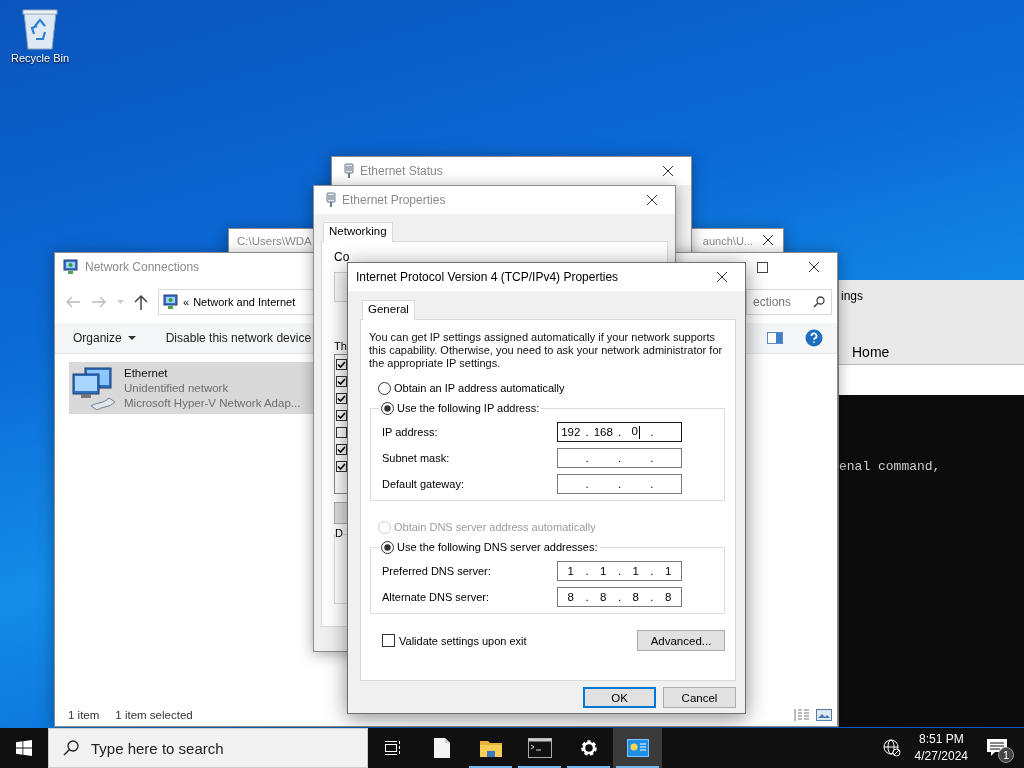 Image resolution: width=1024 pixels, height=768 pixels. What do you see at coordinates (340, 346) in the screenshot?
I see `list-label: Th` at bounding box center [340, 346].